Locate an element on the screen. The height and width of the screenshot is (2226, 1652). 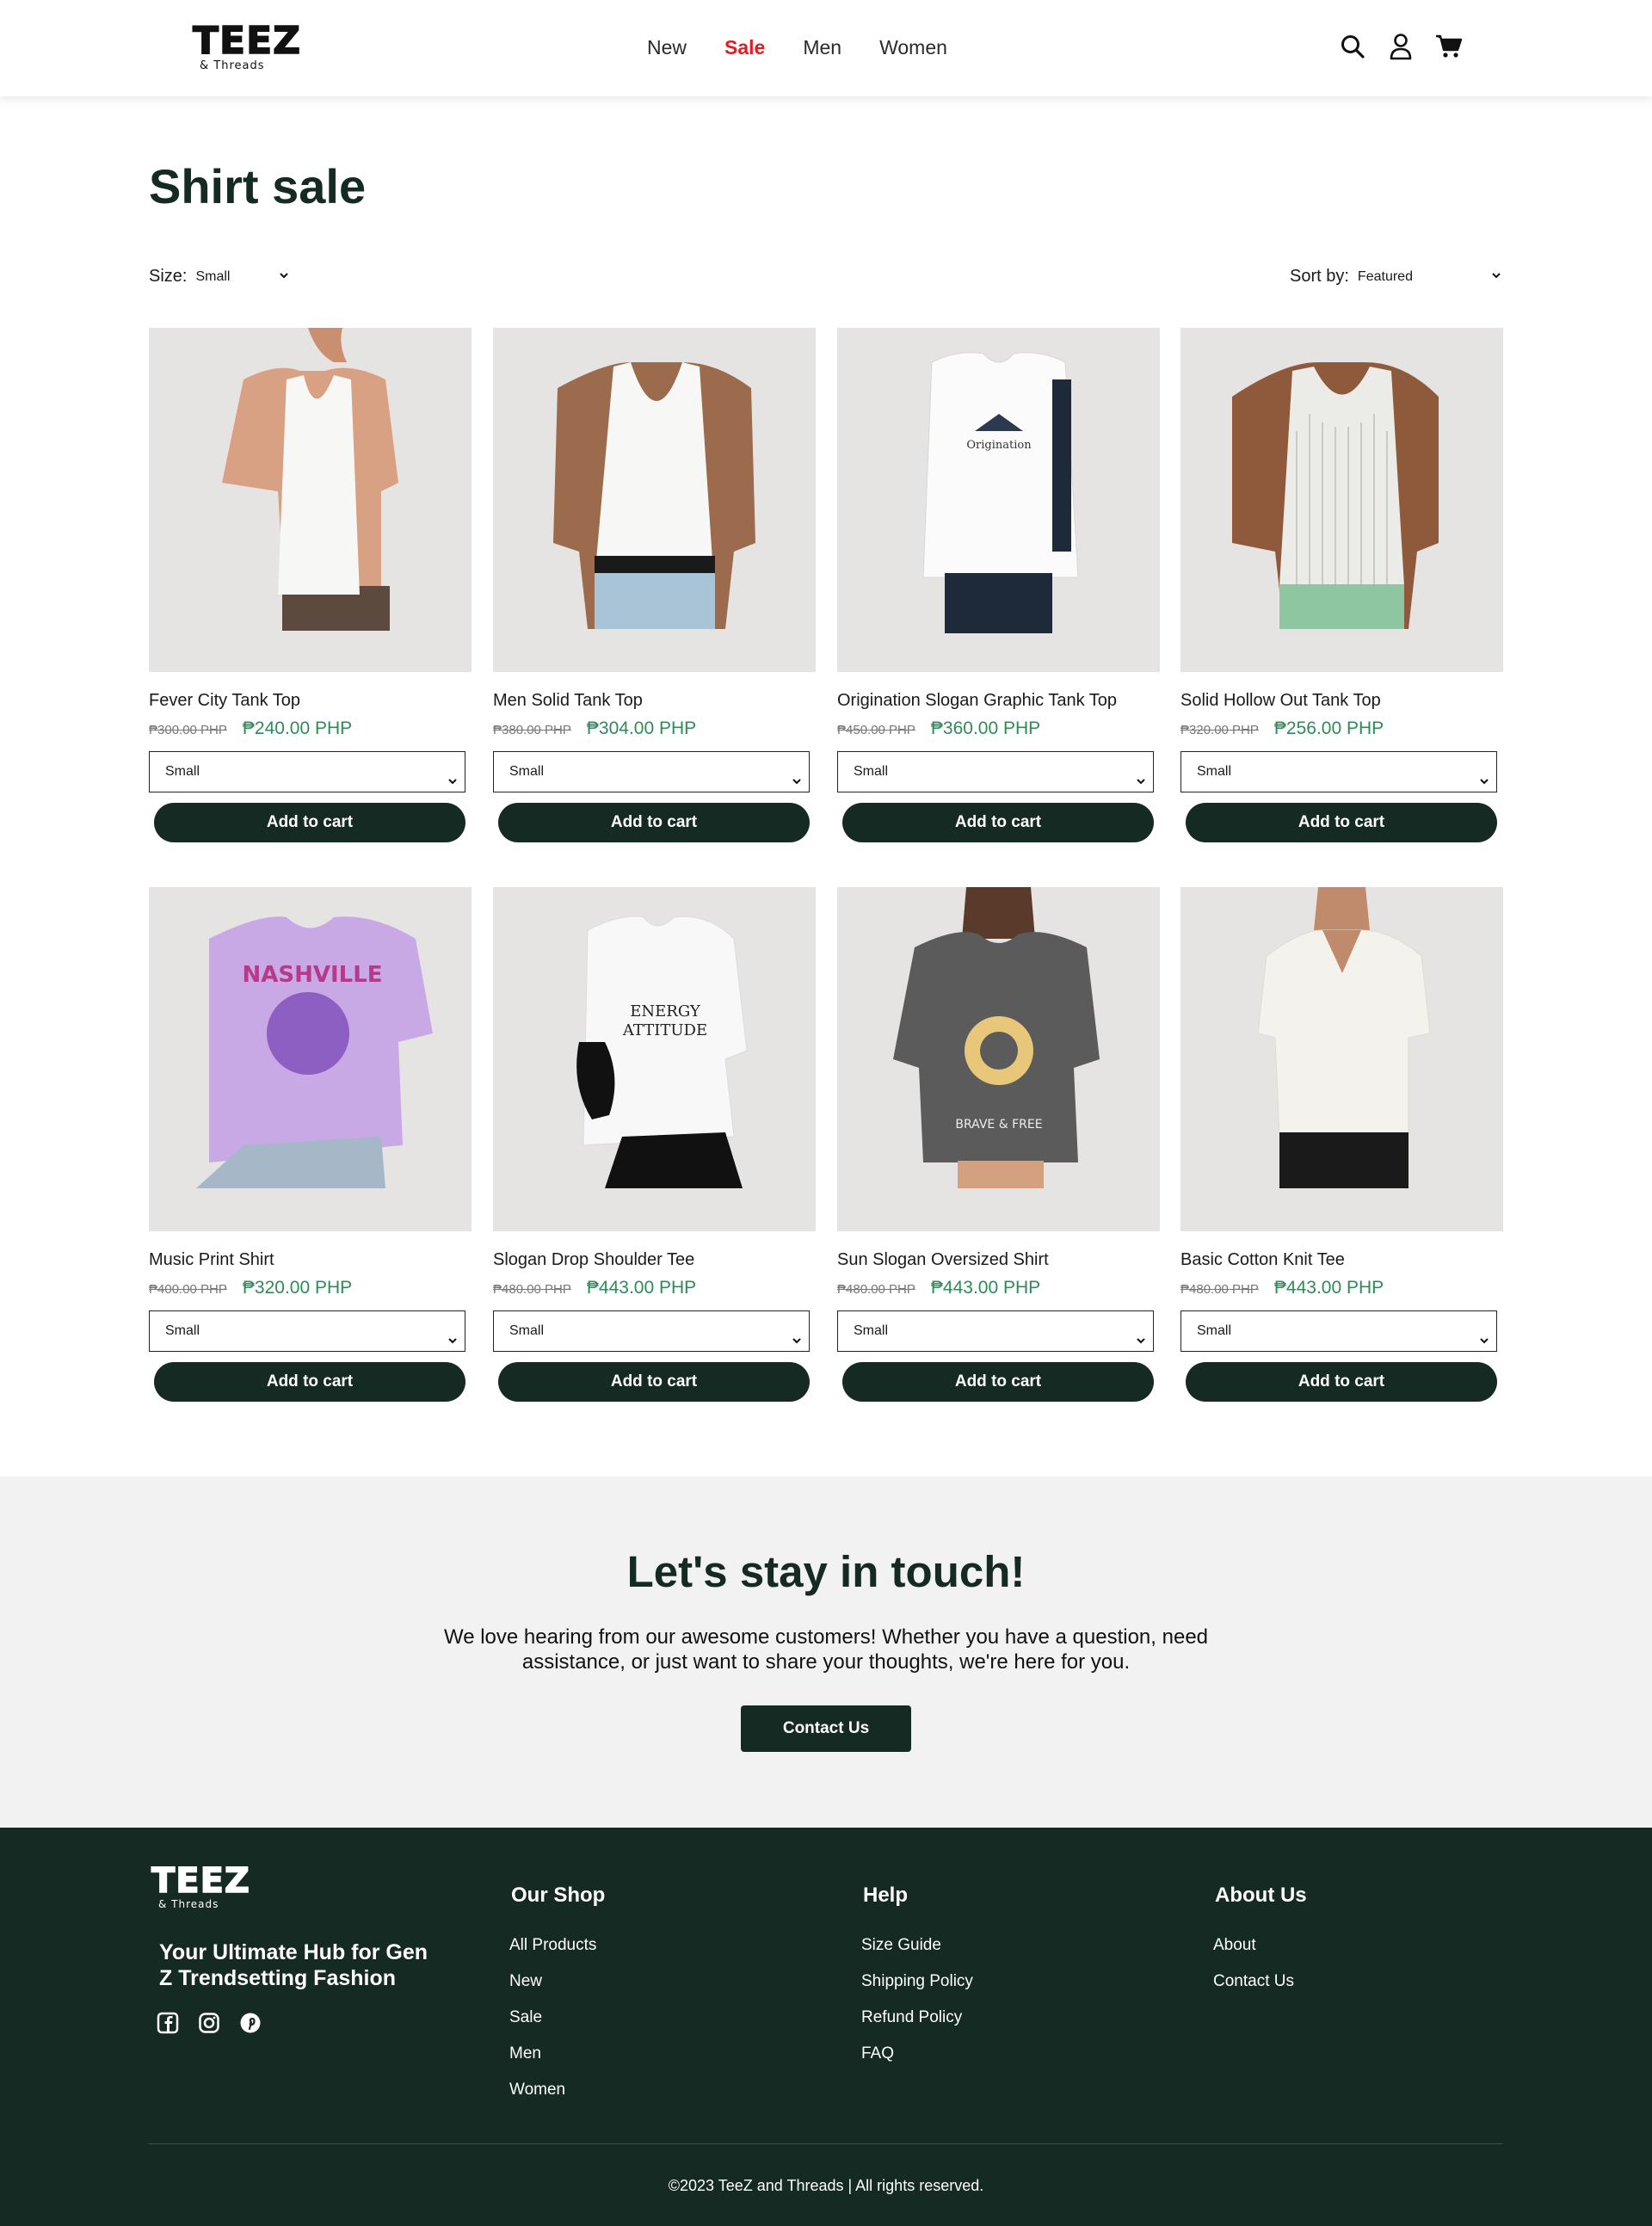
user-icon is located at coordinates (1401, 46).